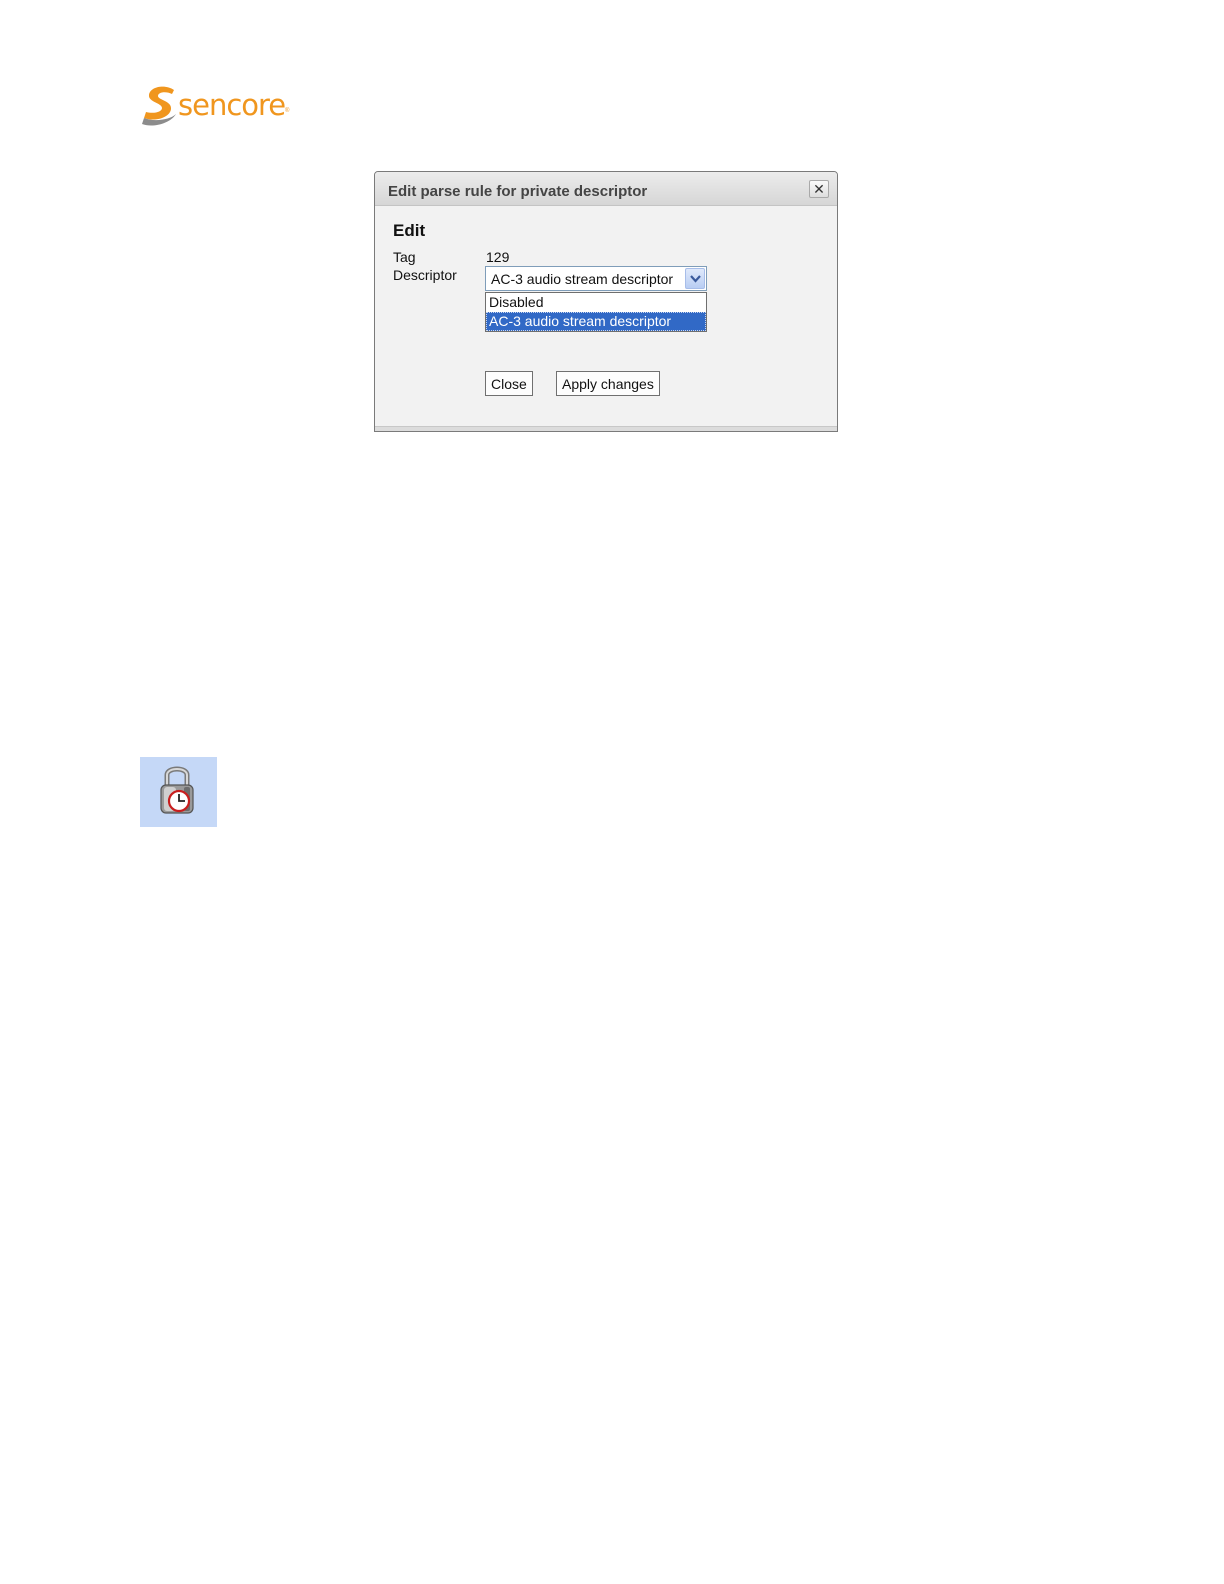  What do you see at coordinates (518, 191) in the screenshot?
I see `dialog-title: Edit parse rule for private descriptor` at bounding box center [518, 191].